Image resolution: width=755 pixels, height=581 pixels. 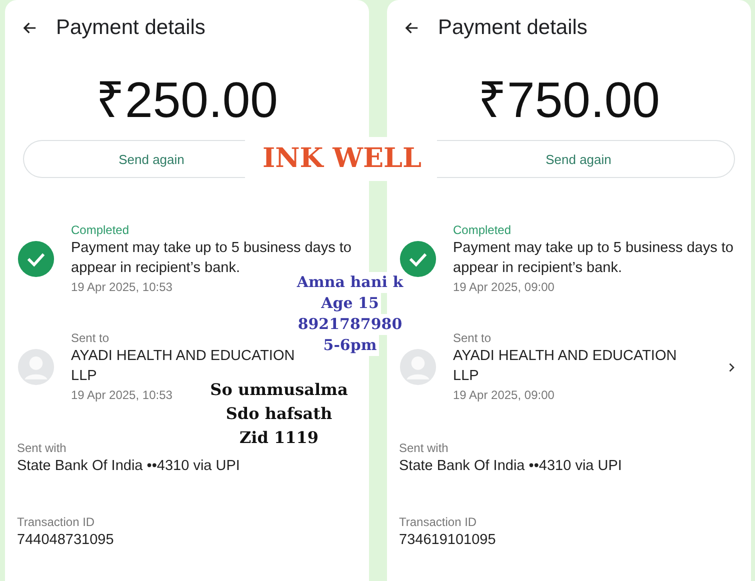 I want to click on recipient-name: AYADI HEALTH AND EDUCATION LLP, so click(x=565, y=366).